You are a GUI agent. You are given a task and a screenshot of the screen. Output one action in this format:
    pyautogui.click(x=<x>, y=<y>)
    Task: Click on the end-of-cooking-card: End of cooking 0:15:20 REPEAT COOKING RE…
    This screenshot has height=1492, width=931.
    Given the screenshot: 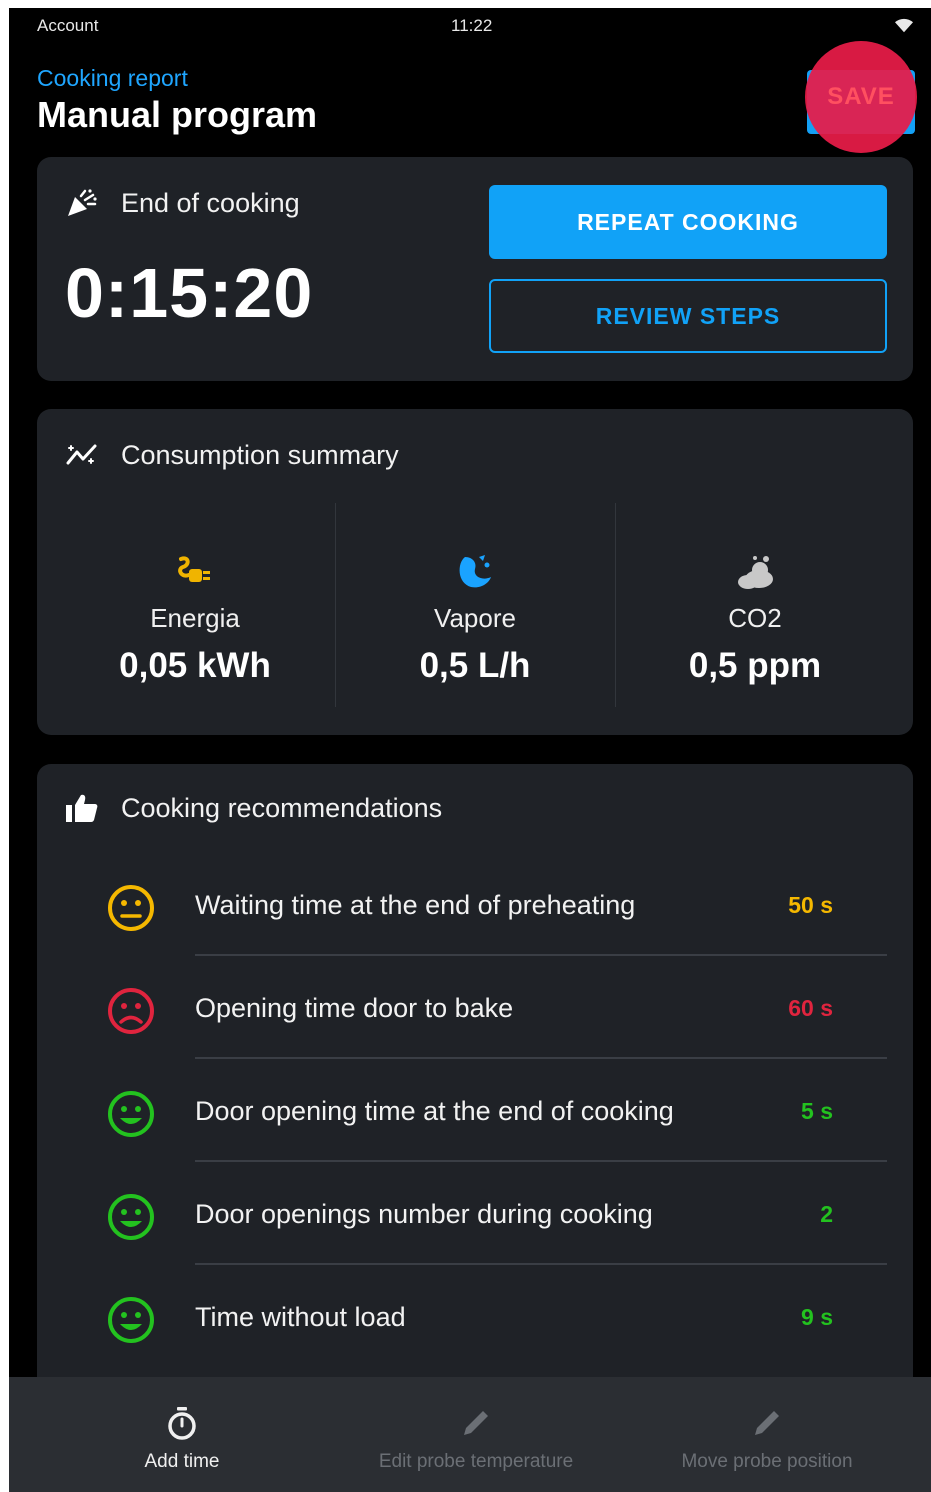 What is the action you would take?
    pyautogui.click(x=475, y=269)
    